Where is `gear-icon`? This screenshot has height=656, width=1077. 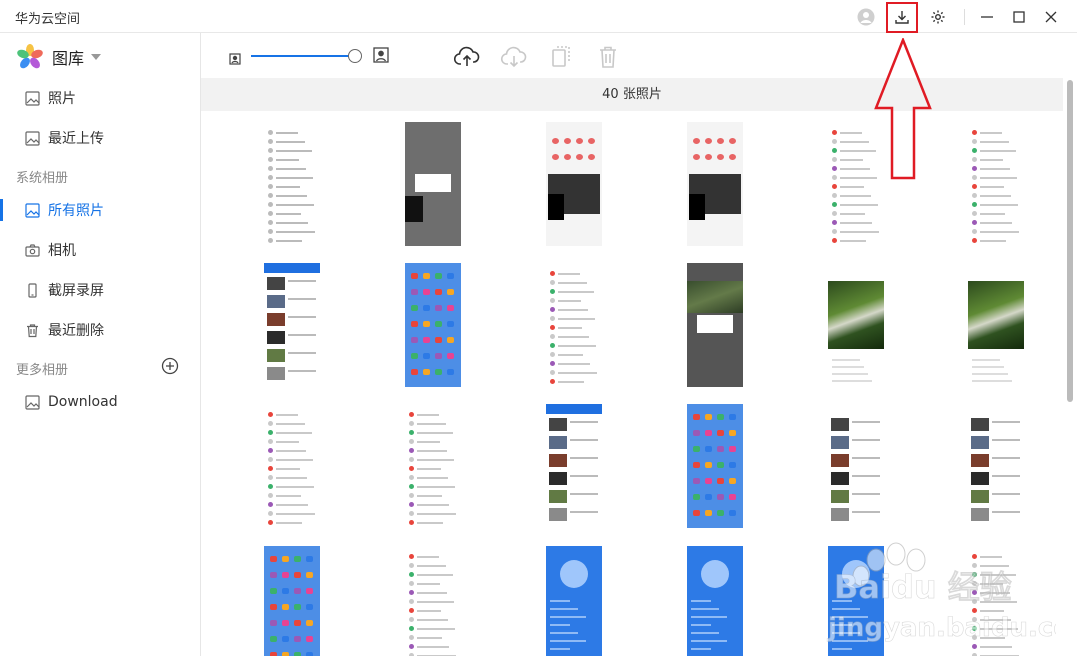
gear-icon is located at coordinates (938, 17).